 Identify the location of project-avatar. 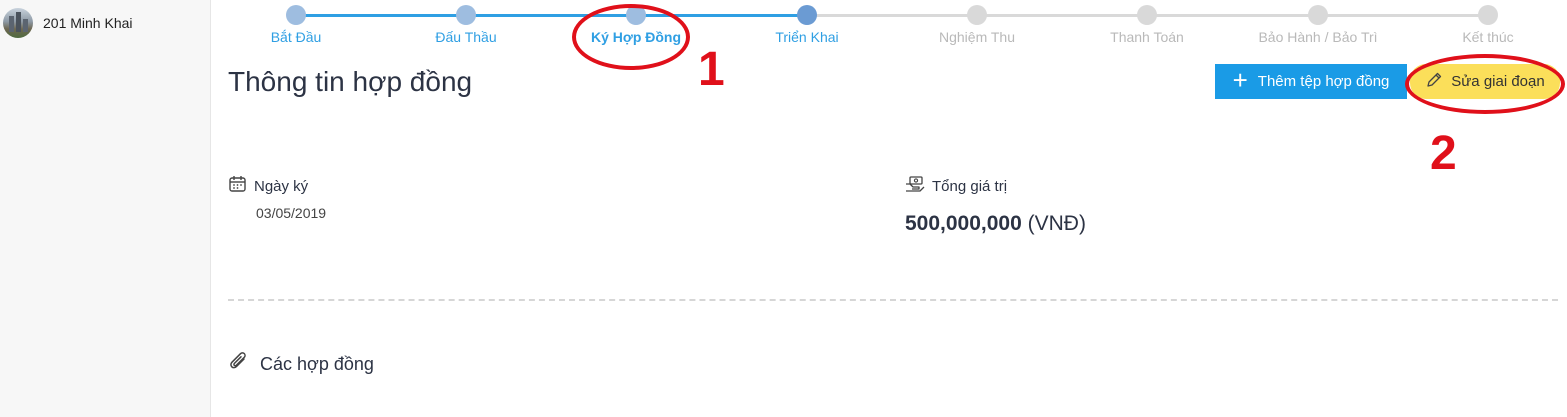
(18, 23).